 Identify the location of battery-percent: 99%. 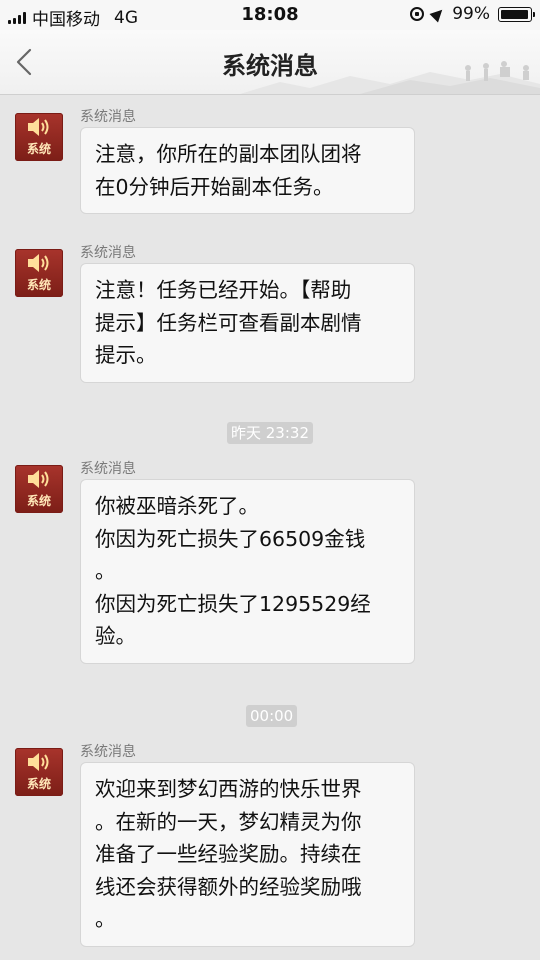
(471, 14).